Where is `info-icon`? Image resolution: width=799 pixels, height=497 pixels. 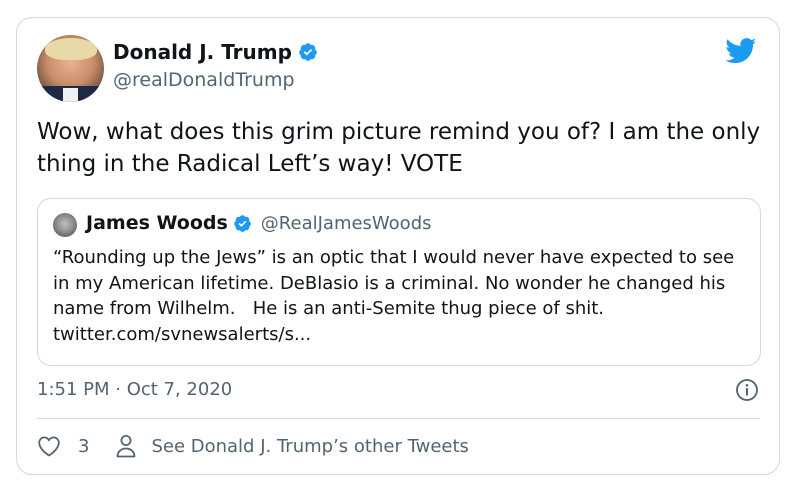 info-icon is located at coordinates (747, 390).